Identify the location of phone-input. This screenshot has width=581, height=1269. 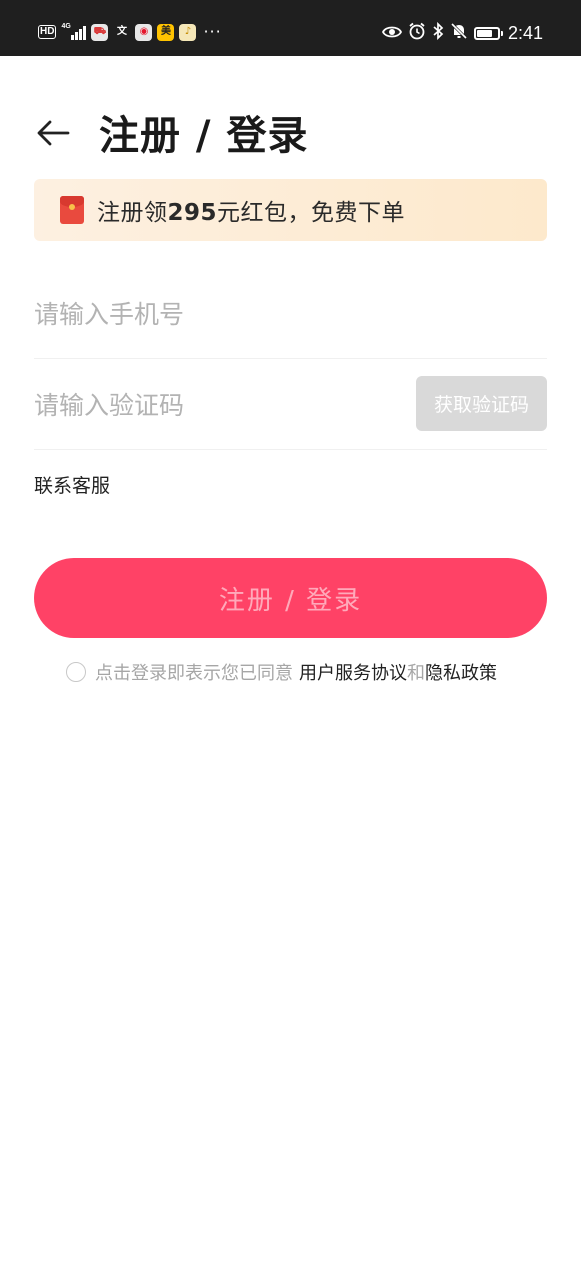
(290, 314).